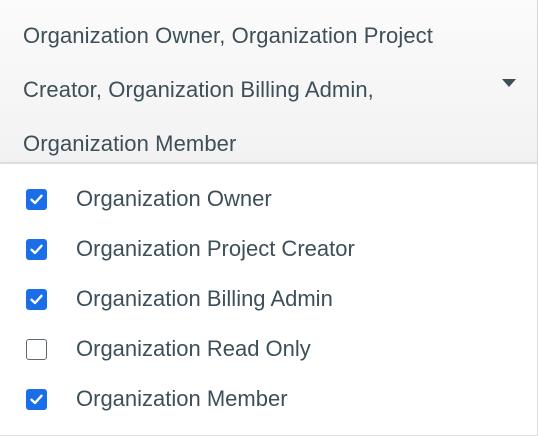 This screenshot has height=436, width=538. Describe the element at coordinates (174, 198) in the screenshot. I see `option-label: Organization Owner` at that location.